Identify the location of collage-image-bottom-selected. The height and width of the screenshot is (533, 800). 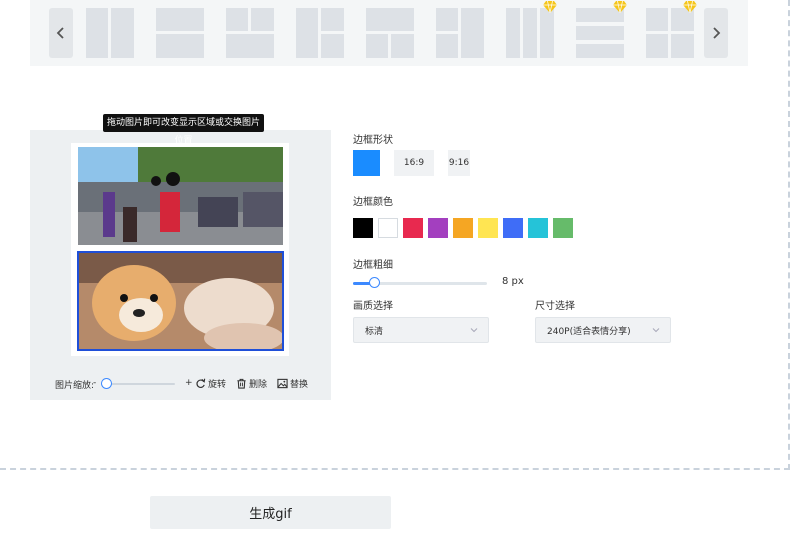
(180, 301).